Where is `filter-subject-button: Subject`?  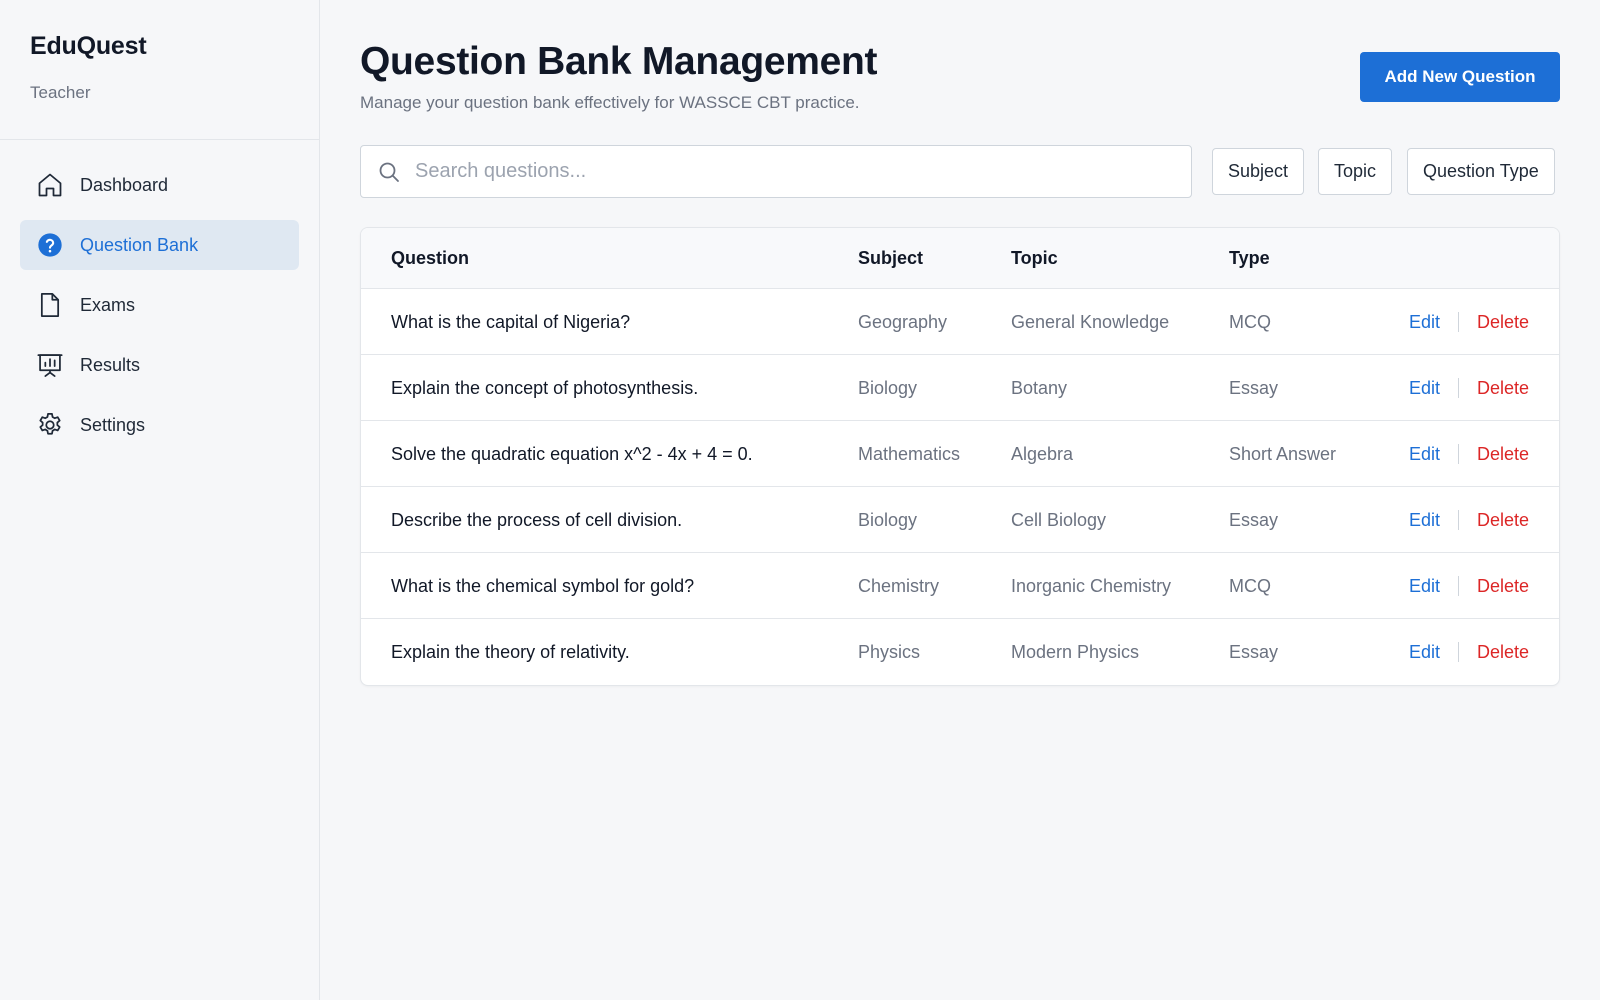
filter-subject-button: Subject is located at coordinates (1258, 171).